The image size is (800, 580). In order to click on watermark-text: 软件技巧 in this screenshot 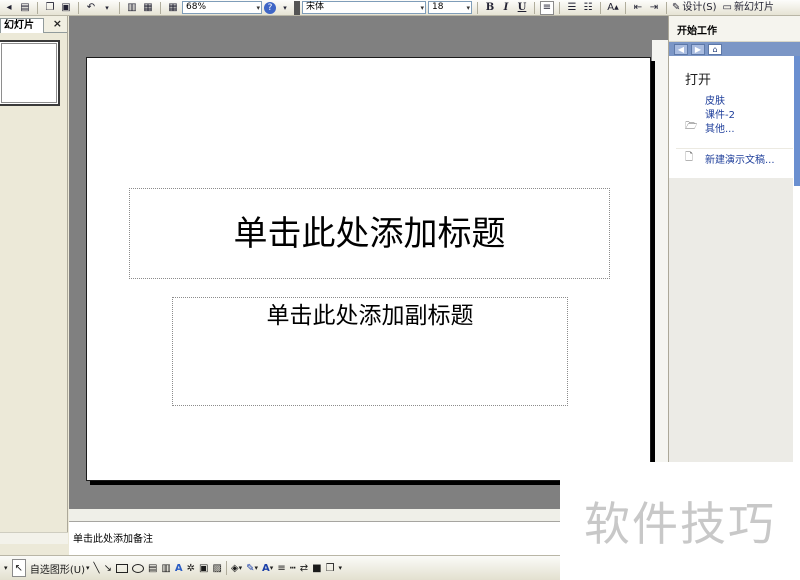, I will do `click(680, 524)`.